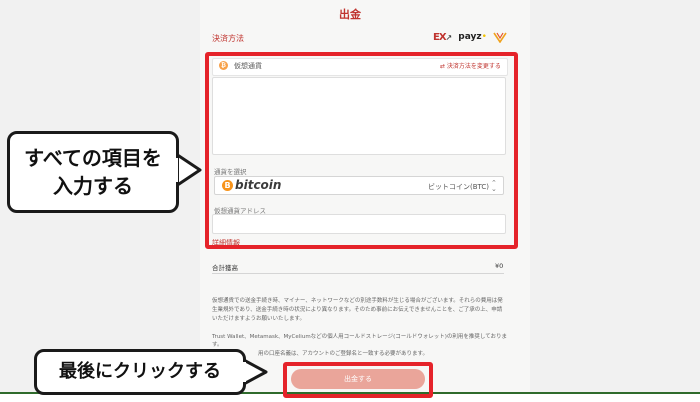  I want to click on callout-fill-all: すべての項目を 入力する, so click(93, 172).